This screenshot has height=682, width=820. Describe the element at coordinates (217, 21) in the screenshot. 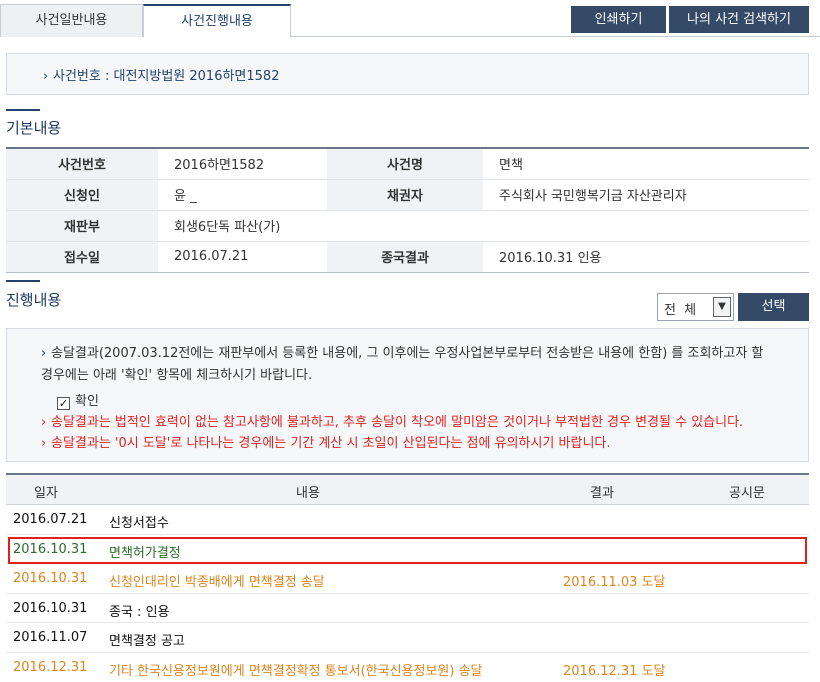

I see `tab-progress: 사건진행내용` at that location.